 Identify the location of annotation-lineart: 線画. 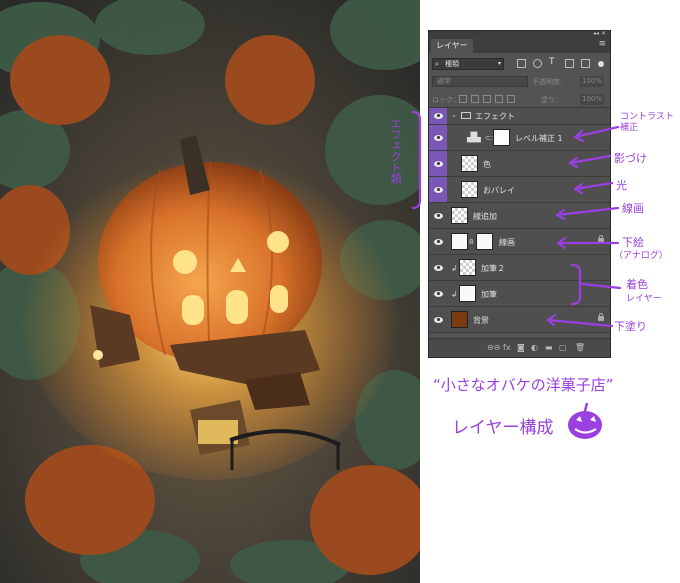
(633, 208).